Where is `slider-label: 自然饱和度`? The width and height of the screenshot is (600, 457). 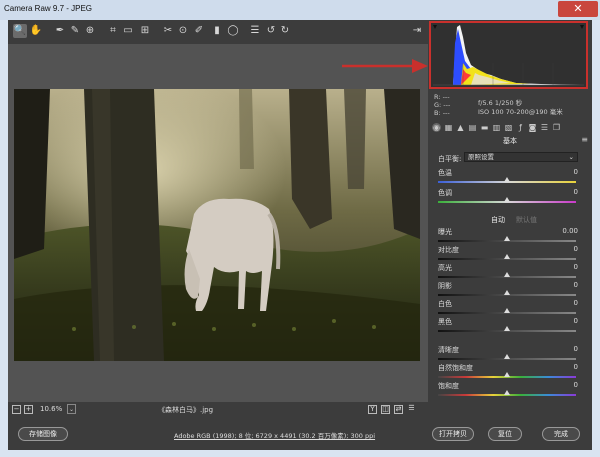
slider-label: 自然饱和度 is located at coordinates (455, 368).